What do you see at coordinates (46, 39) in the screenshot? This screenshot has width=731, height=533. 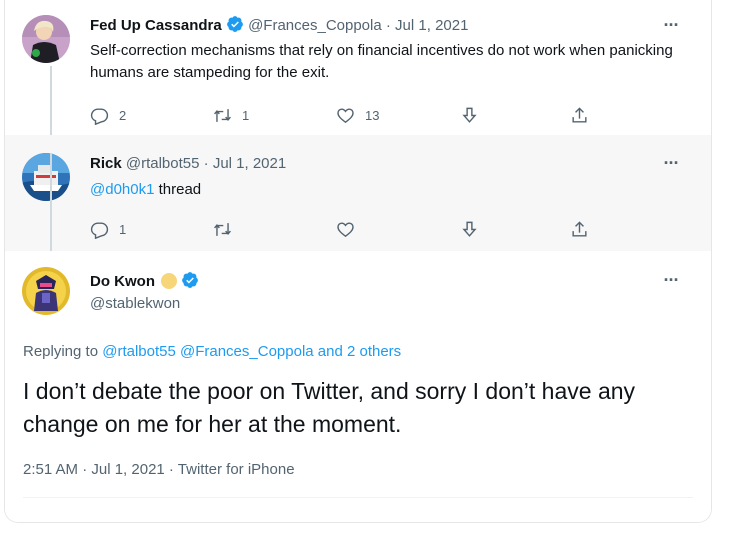 I see `avatar-fed-up-cassandra` at bounding box center [46, 39].